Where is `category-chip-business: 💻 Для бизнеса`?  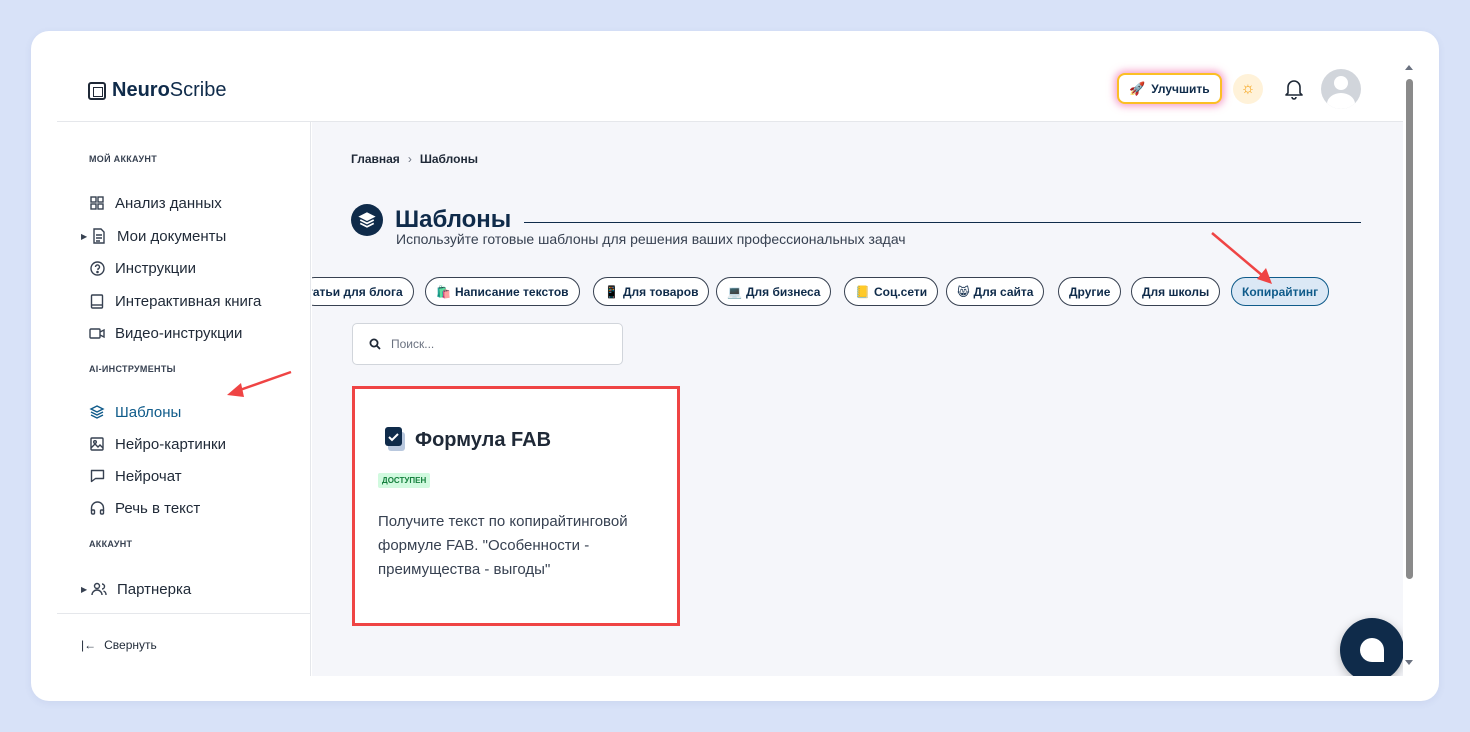
category-chip-business: 💻 Для бизнеса is located at coordinates (774, 291).